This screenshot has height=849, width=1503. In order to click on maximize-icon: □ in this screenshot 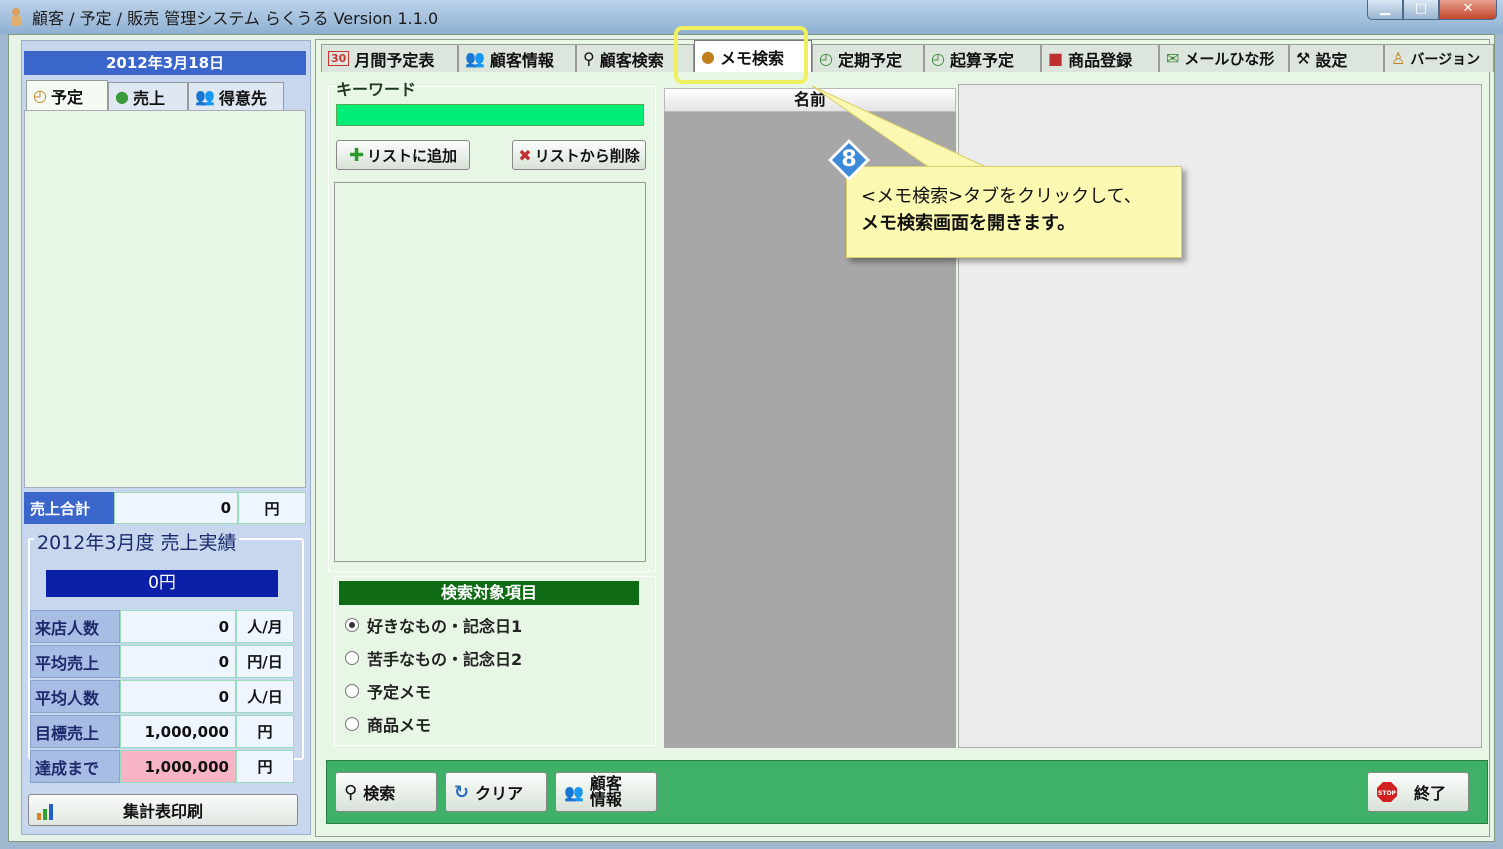, I will do `click(1421, 8)`.